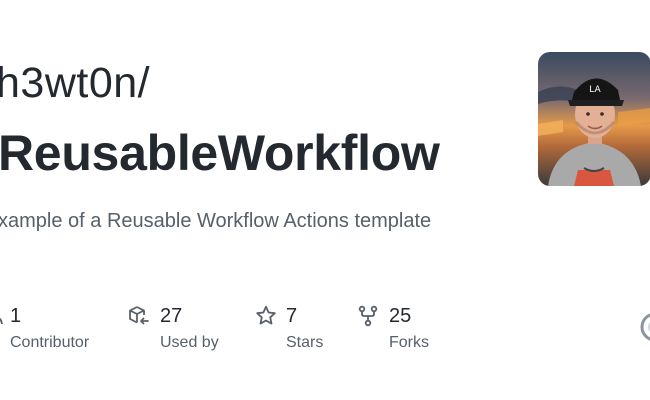 The width and height of the screenshot is (650, 400). What do you see at coordinates (368, 316) in the screenshot?
I see `repo-forked-icon` at bounding box center [368, 316].